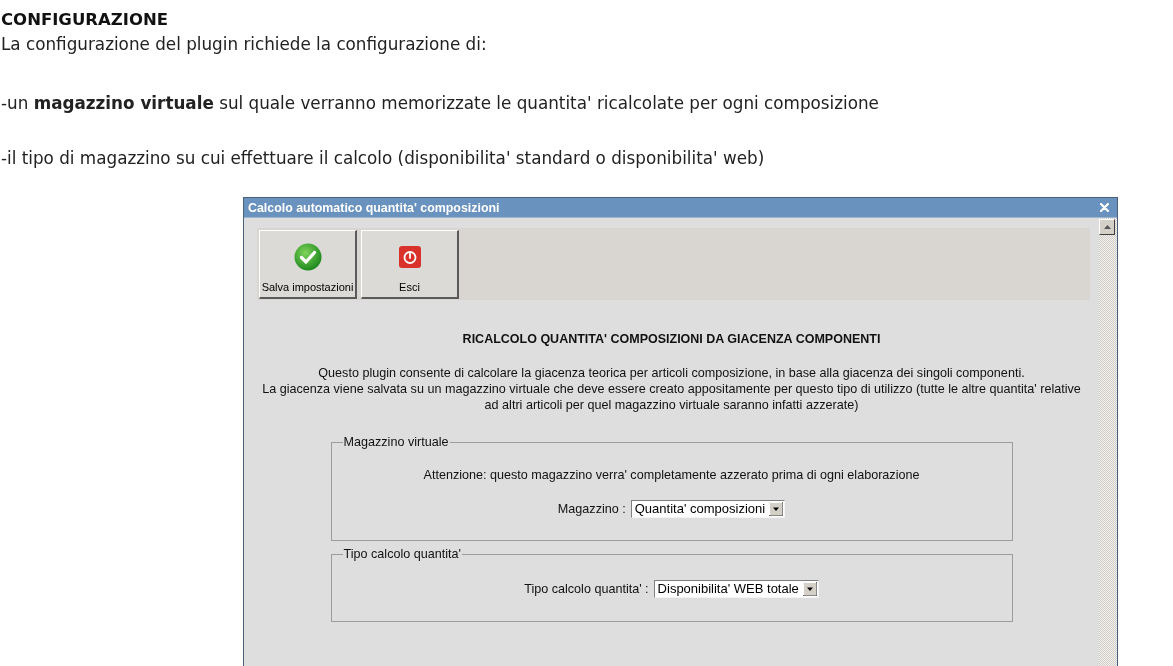 The height and width of the screenshot is (666, 1173). What do you see at coordinates (1104, 207) in the screenshot?
I see `close-icon` at bounding box center [1104, 207].